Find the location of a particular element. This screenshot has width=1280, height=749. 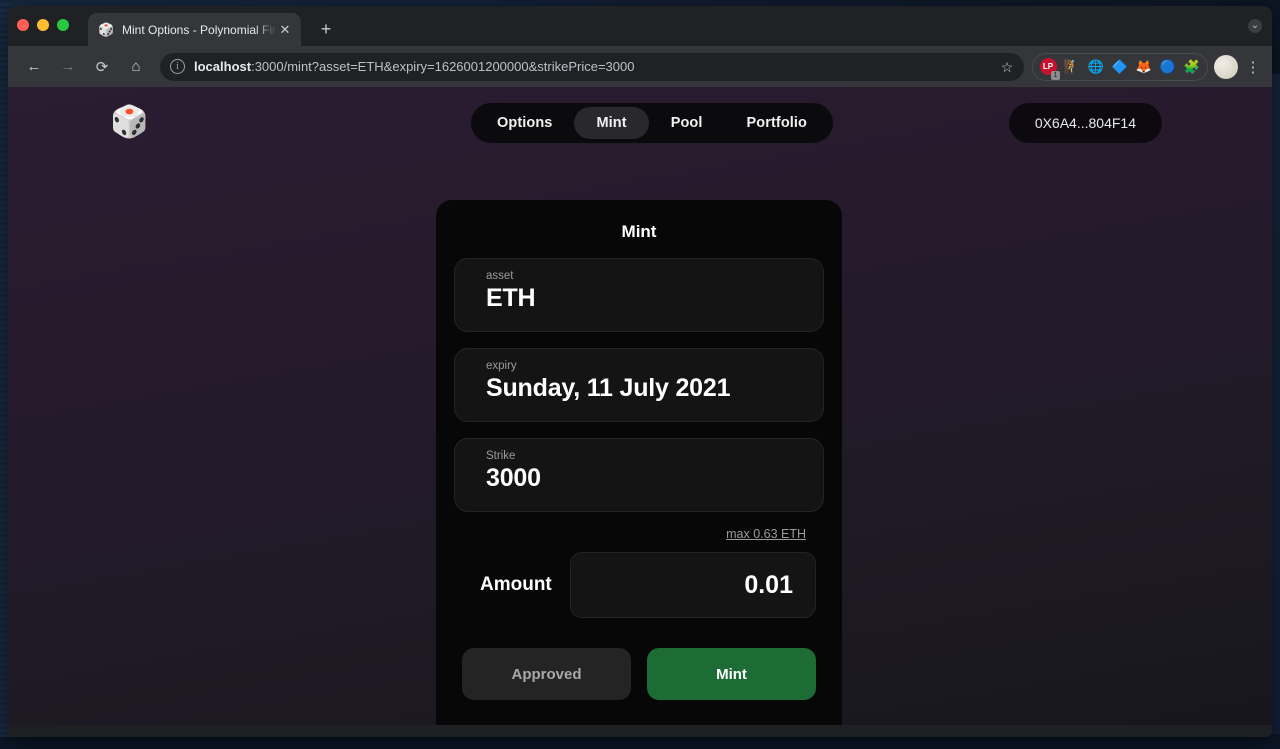

asset-field-value: ETH is located at coordinates (511, 298).